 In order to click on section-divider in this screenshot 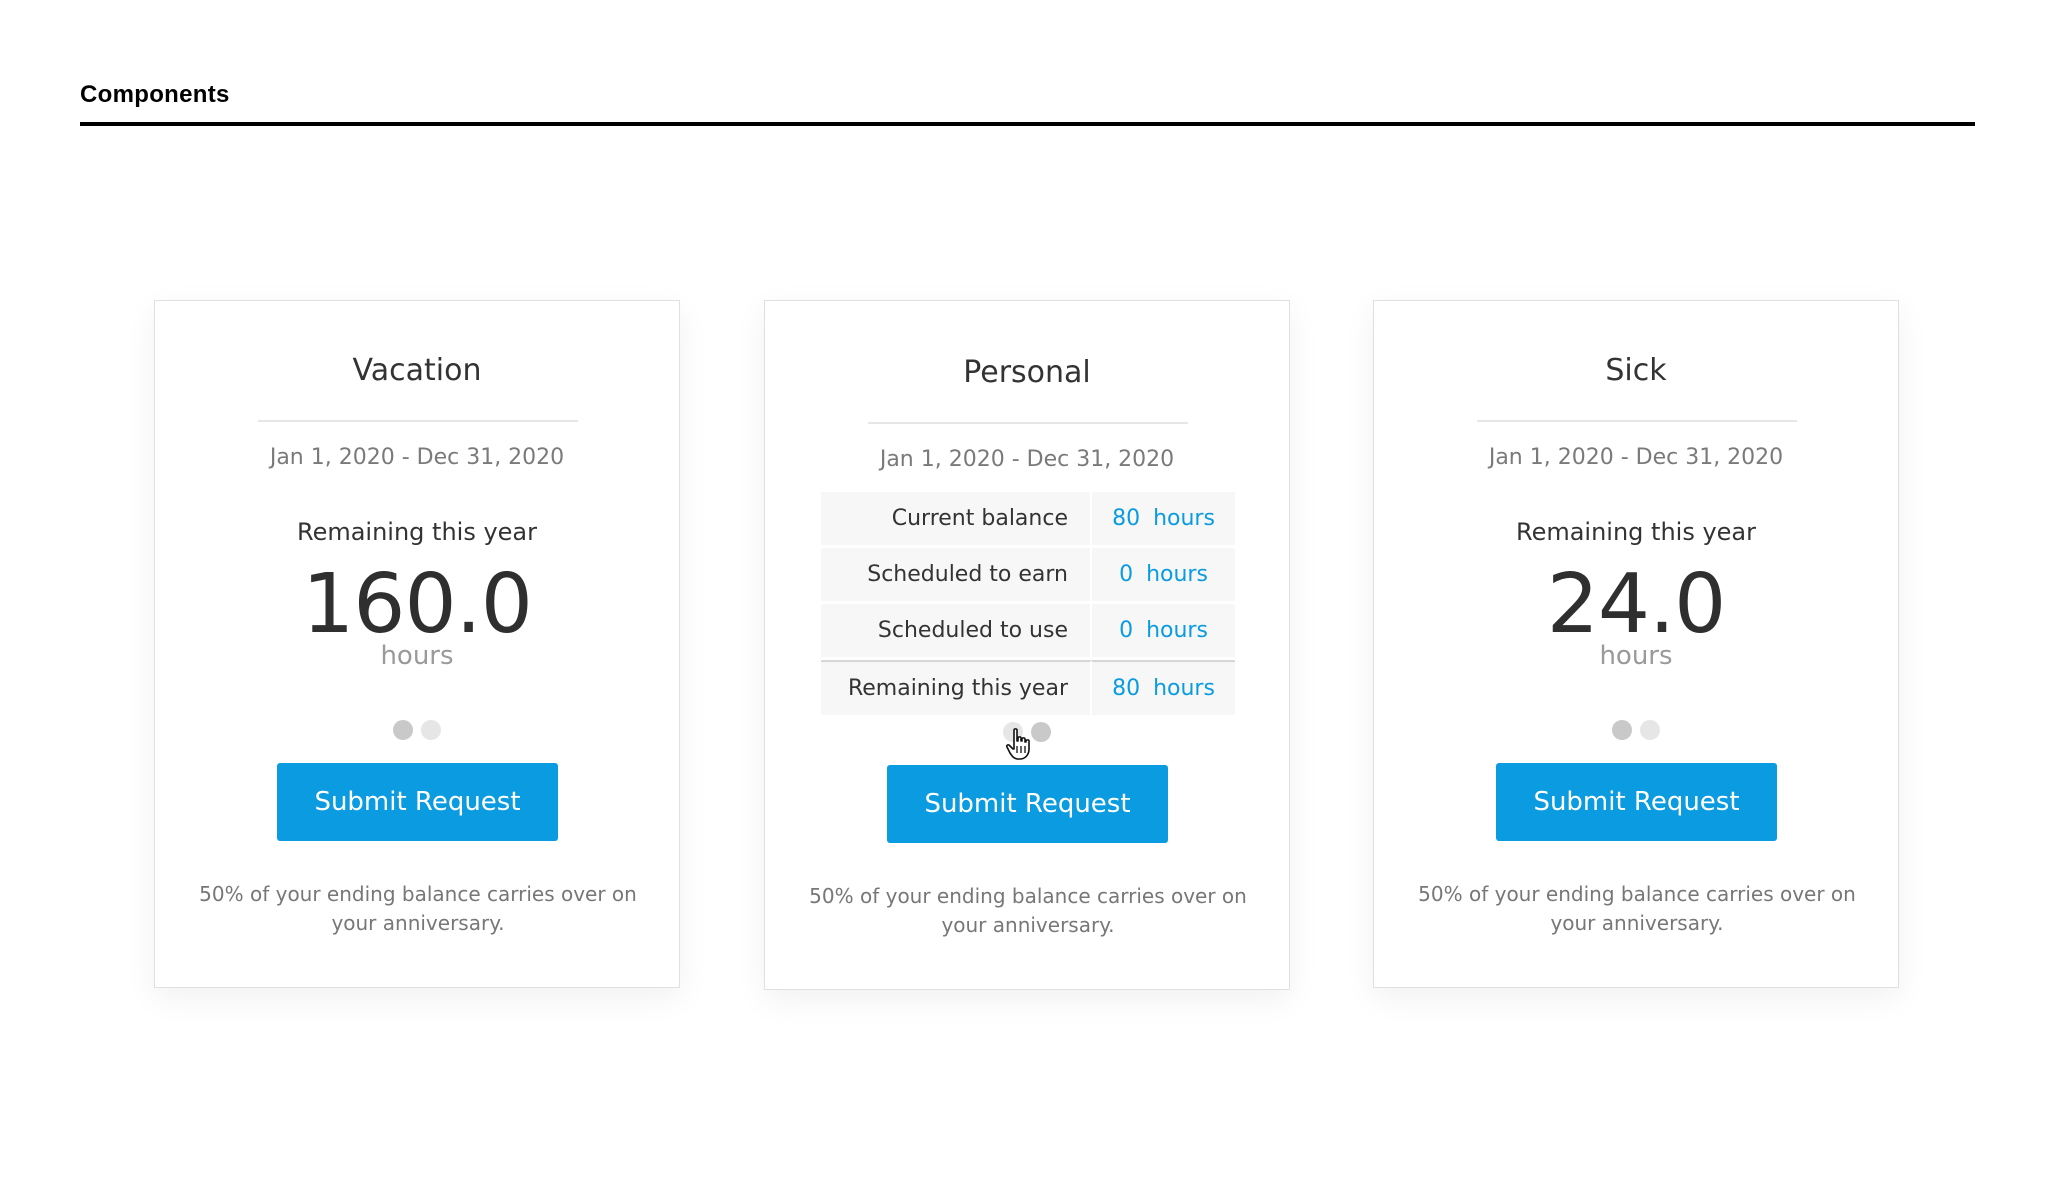, I will do `click(1027, 124)`.